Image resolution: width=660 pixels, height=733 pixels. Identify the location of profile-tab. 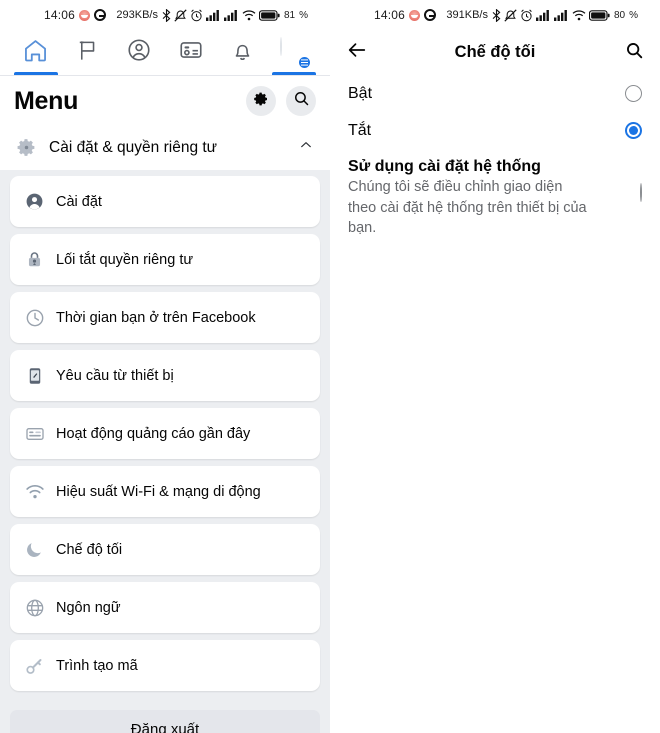
(139, 52).